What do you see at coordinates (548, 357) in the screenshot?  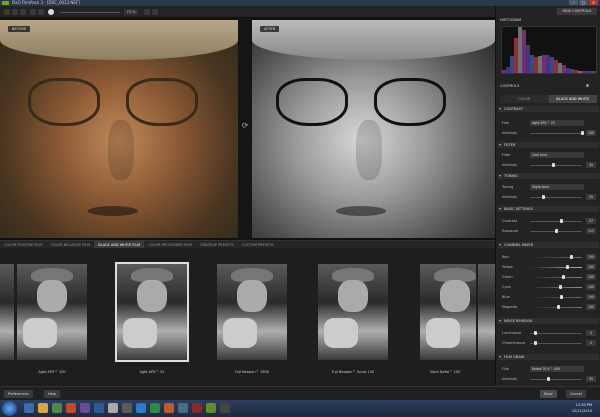 I see `section-film-grain: FILM GRAIN` at bounding box center [548, 357].